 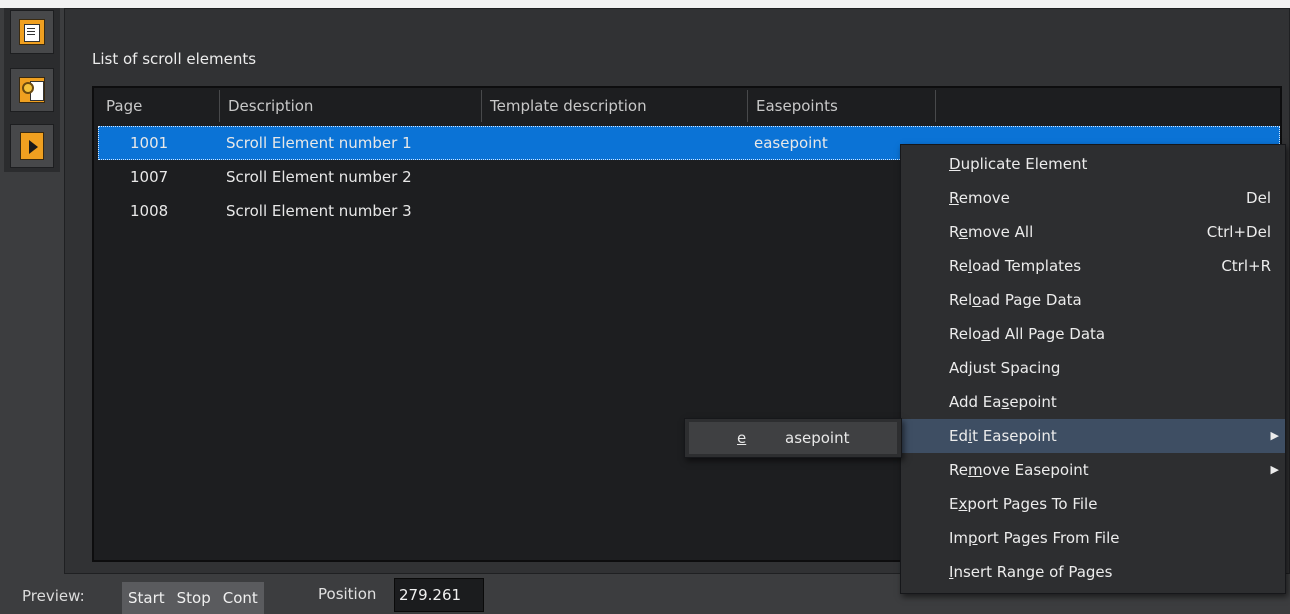 I want to click on preview-label: Preview:, so click(x=53, y=596).